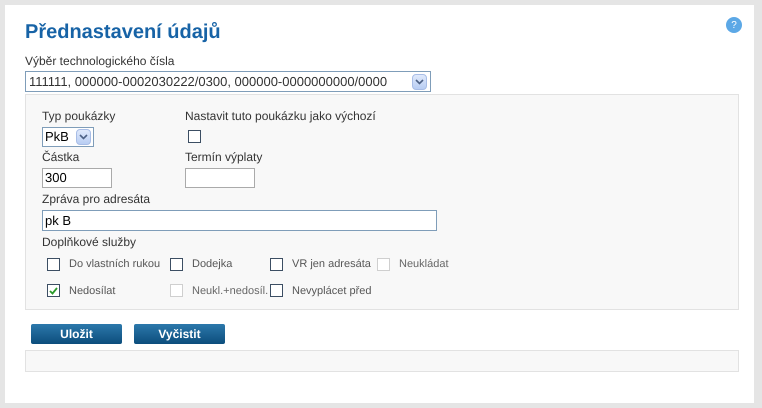 The height and width of the screenshot is (408, 762). What do you see at coordinates (223, 157) in the screenshot?
I see `field-label: Termín výplaty` at bounding box center [223, 157].